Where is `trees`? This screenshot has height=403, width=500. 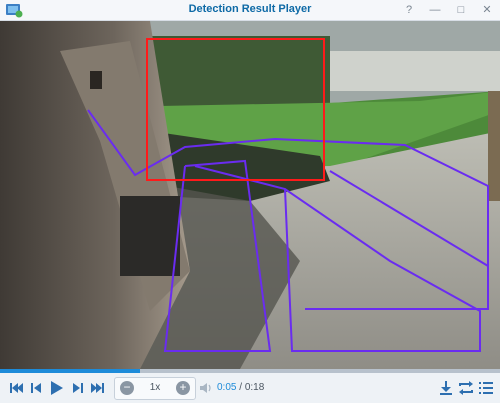
trees is located at coordinates (240, 73).